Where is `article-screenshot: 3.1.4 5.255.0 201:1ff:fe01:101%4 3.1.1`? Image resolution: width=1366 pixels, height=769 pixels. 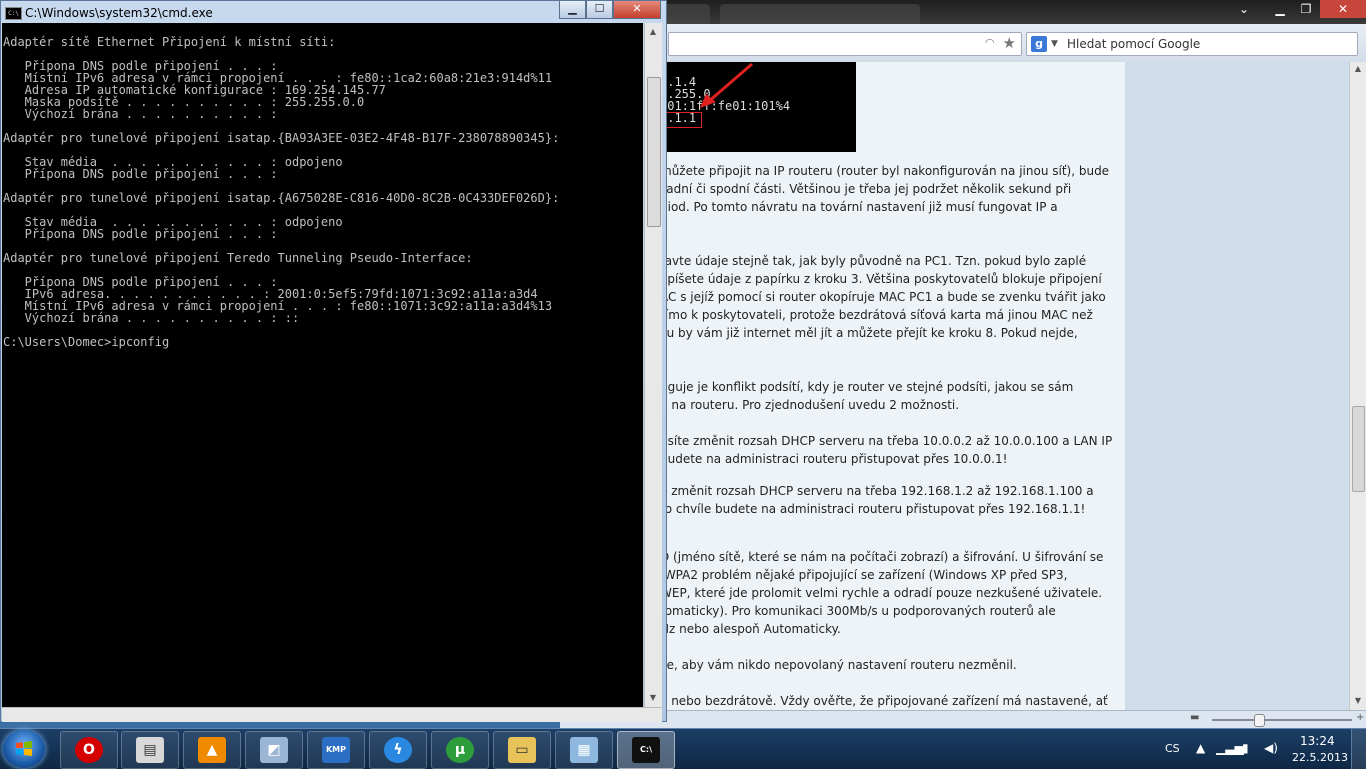 article-screenshot: 3.1.4 5.255.0 201:1ff:fe01:101%4 3.1.1 is located at coordinates (758, 107).